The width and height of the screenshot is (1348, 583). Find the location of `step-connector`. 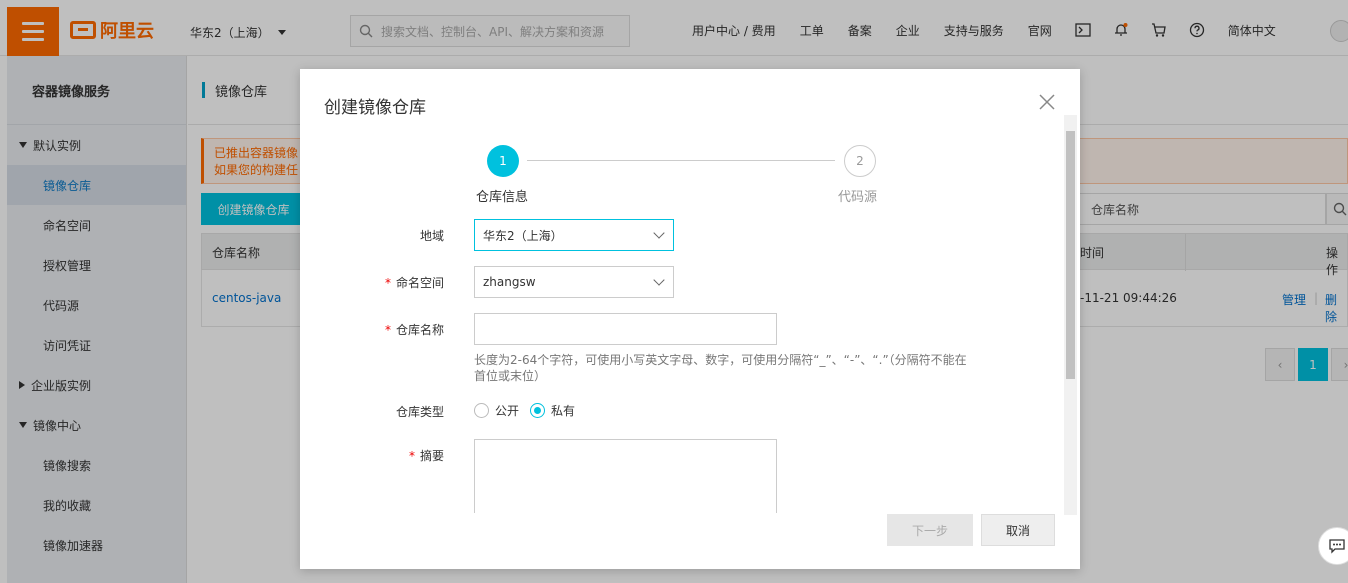

step-connector is located at coordinates (681, 160).